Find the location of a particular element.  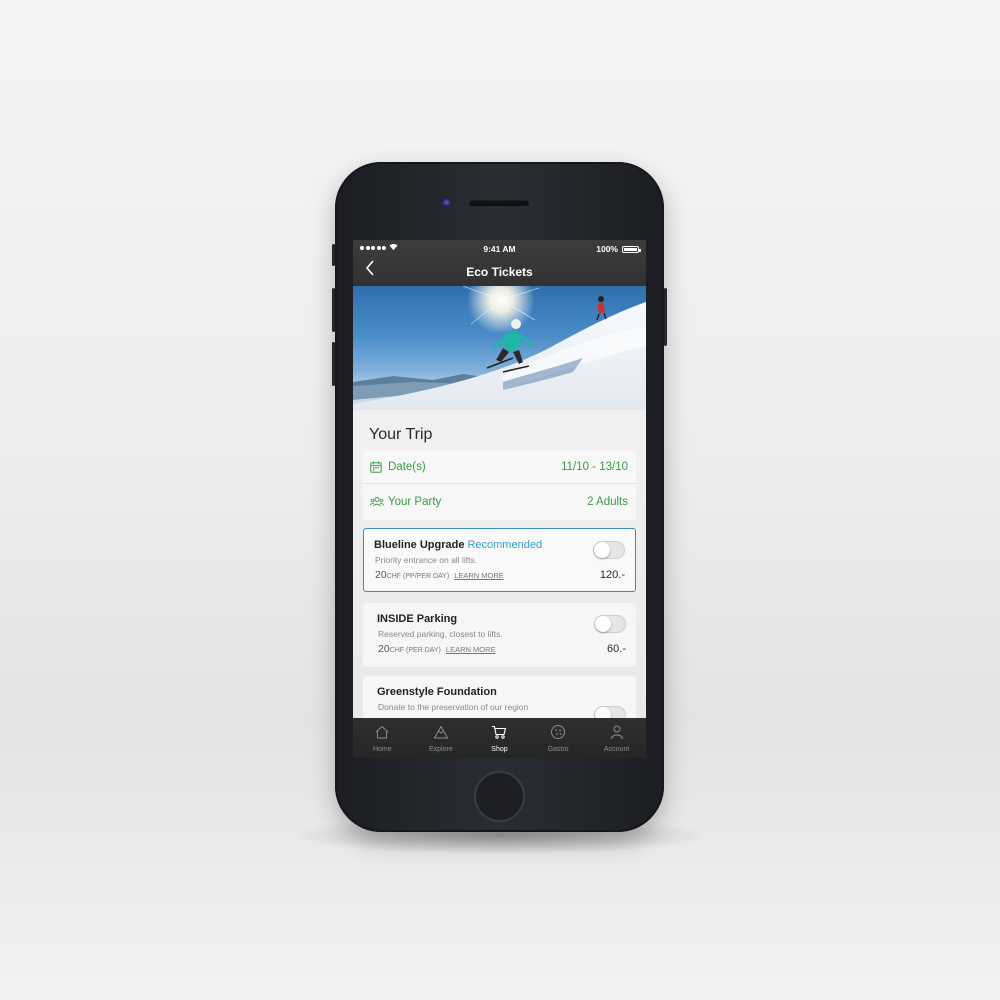

tab-gastro: Gastro is located at coordinates (558, 738).